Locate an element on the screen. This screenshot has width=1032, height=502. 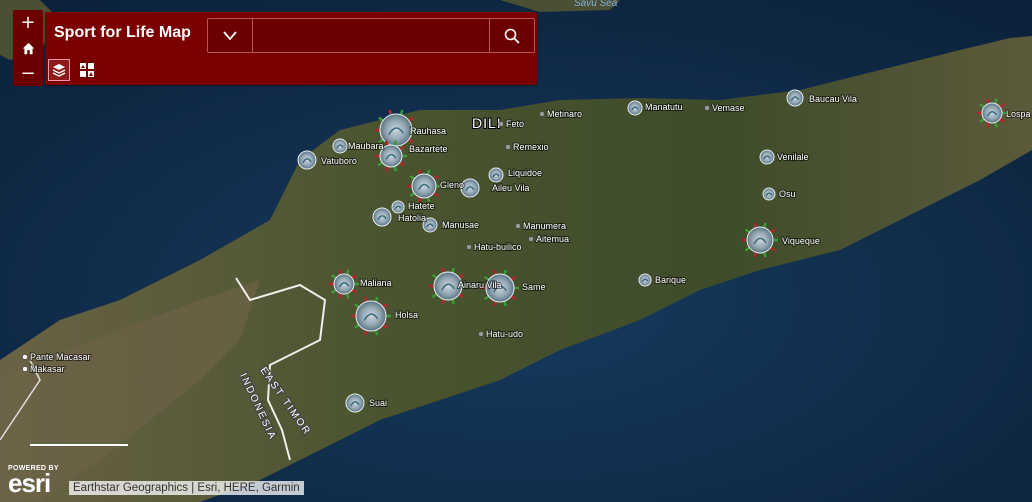
home-icon is located at coordinates (28, 48).